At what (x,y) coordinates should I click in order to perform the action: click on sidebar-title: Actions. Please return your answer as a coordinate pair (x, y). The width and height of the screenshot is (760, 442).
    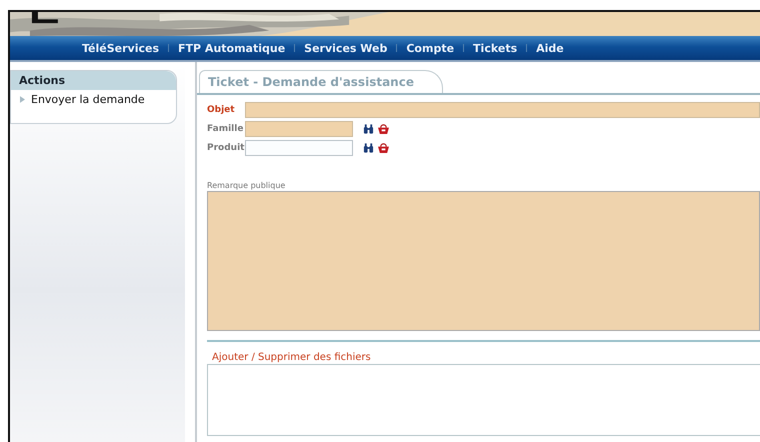
    Looking at the image, I should click on (93, 80).